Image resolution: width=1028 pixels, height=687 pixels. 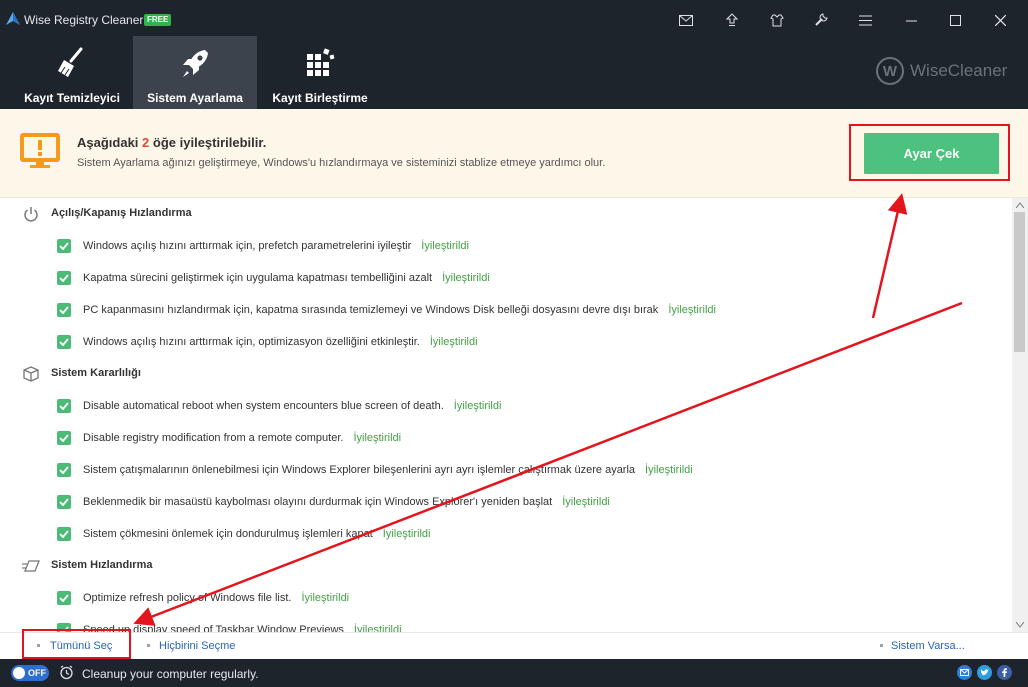 I want to click on free-badge: FREE, so click(x=158, y=20).